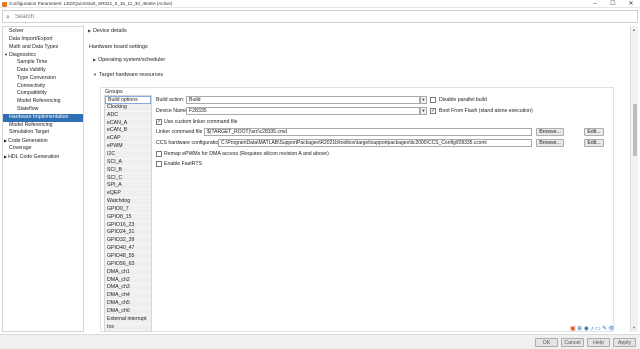 This screenshot has height=349, width=640. I want to click on group-item: SCI_C, so click(128, 179).